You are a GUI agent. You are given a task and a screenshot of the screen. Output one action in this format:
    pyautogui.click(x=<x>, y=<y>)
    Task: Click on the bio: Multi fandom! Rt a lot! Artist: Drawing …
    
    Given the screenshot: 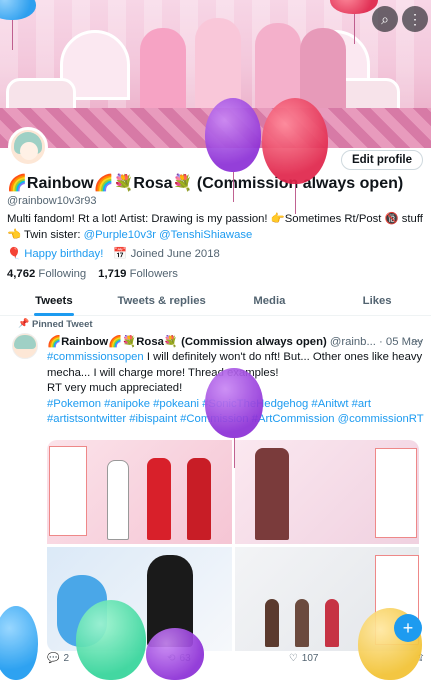 What is the action you would take?
    pyautogui.click(x=216, y=227)
    